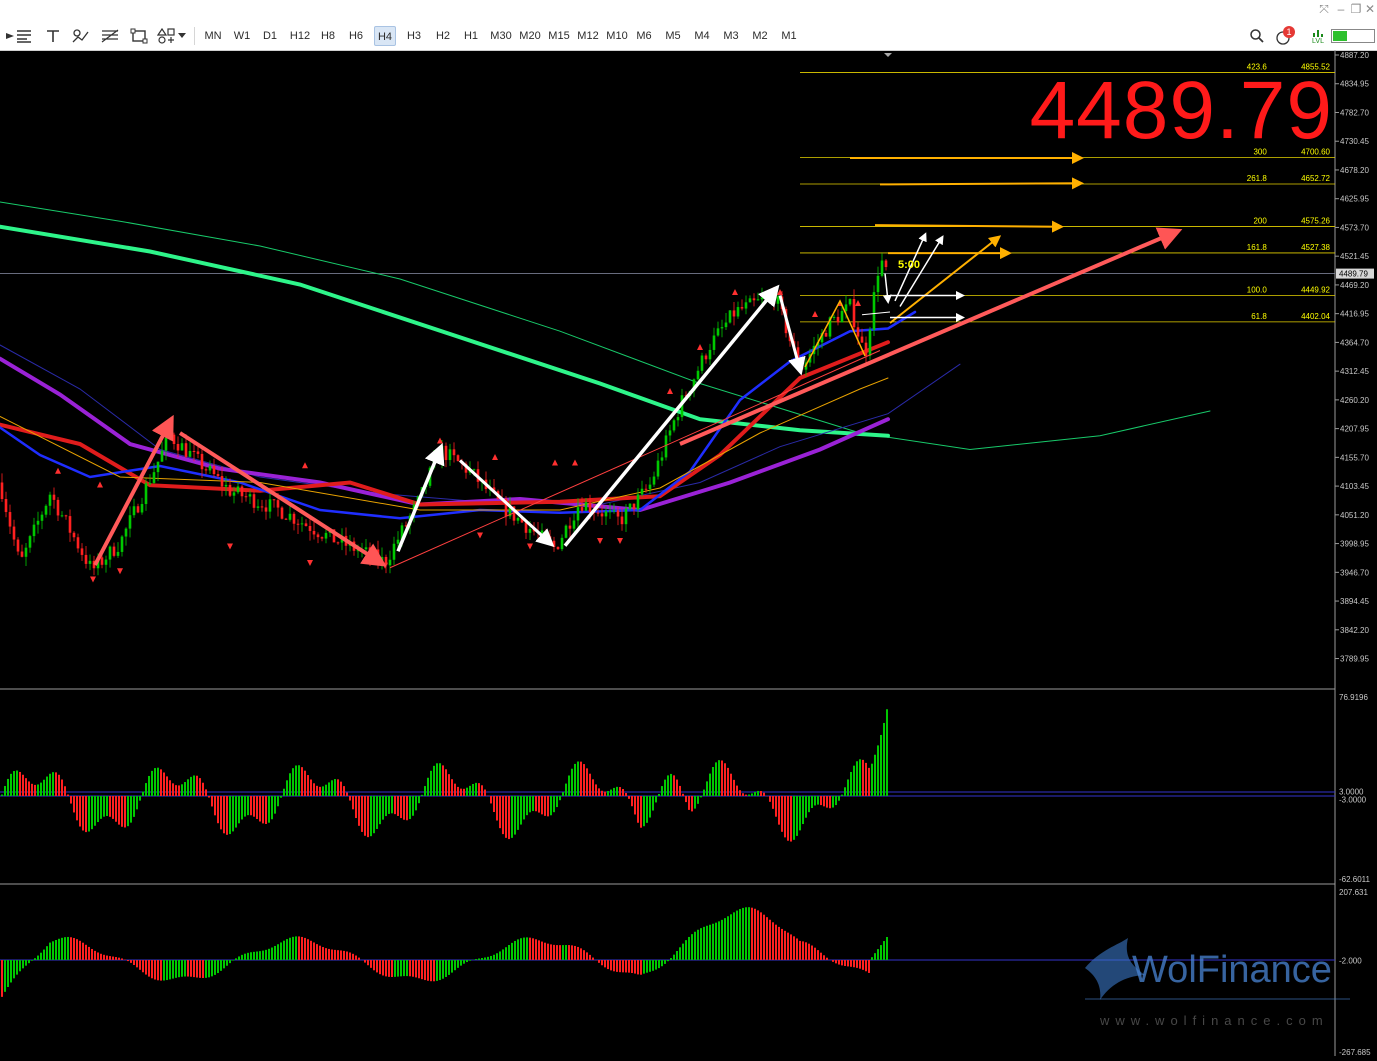  Describe the element at coordinates (501, 36) in the screenshot. I see `timeframe-m30: M30` at that location.